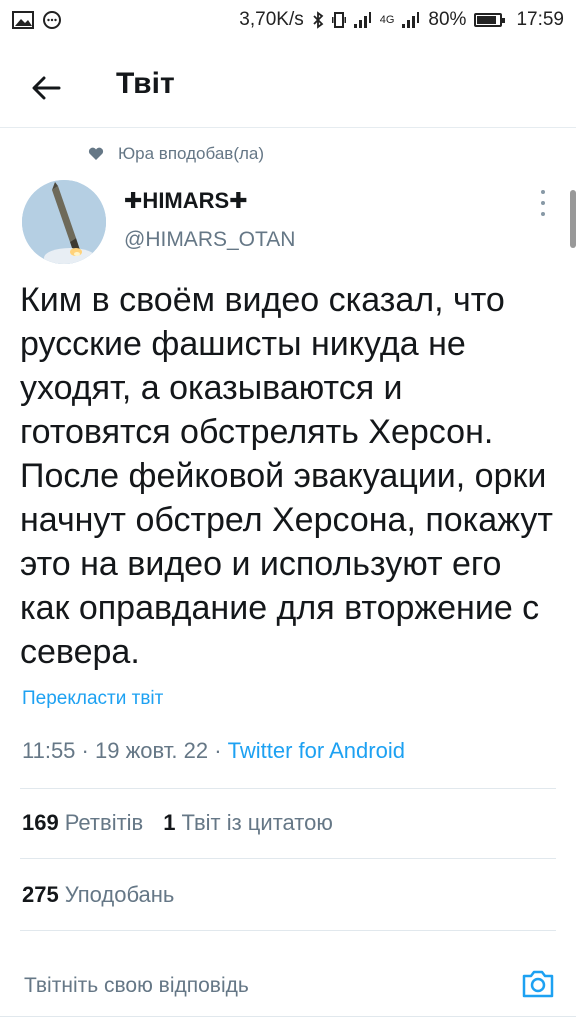 This screenshot has height=1024, width=576. Describe the element at coordinates (145, 83) in the screenshot. I see `page-title: Твіт` at that location.